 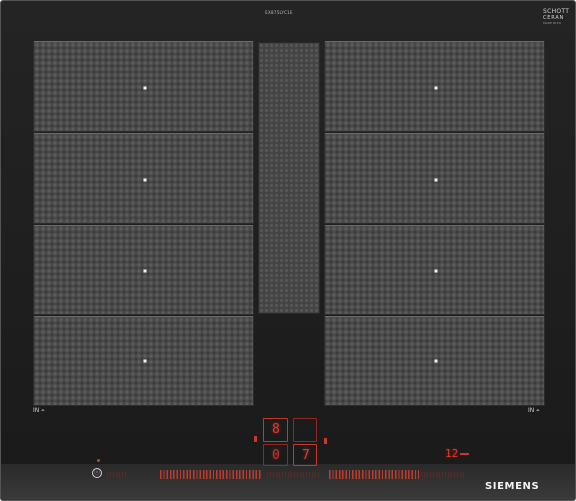 What do you see at coordinates (255, 439) in the screenshot?
I see `zone-indicator-left` at bounding box center [255, 439].